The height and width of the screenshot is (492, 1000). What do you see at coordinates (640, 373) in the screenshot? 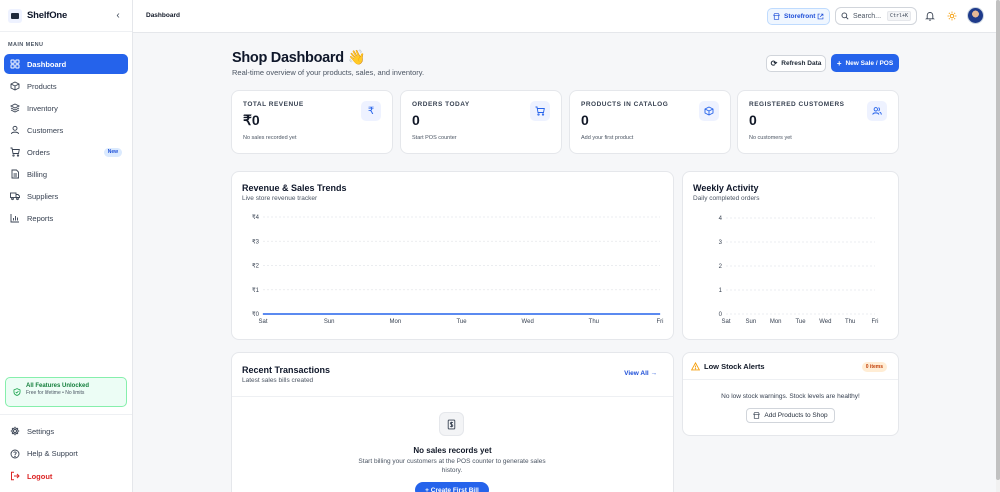
I see `view-all-link: View All →` at bounding box center [640, 373].